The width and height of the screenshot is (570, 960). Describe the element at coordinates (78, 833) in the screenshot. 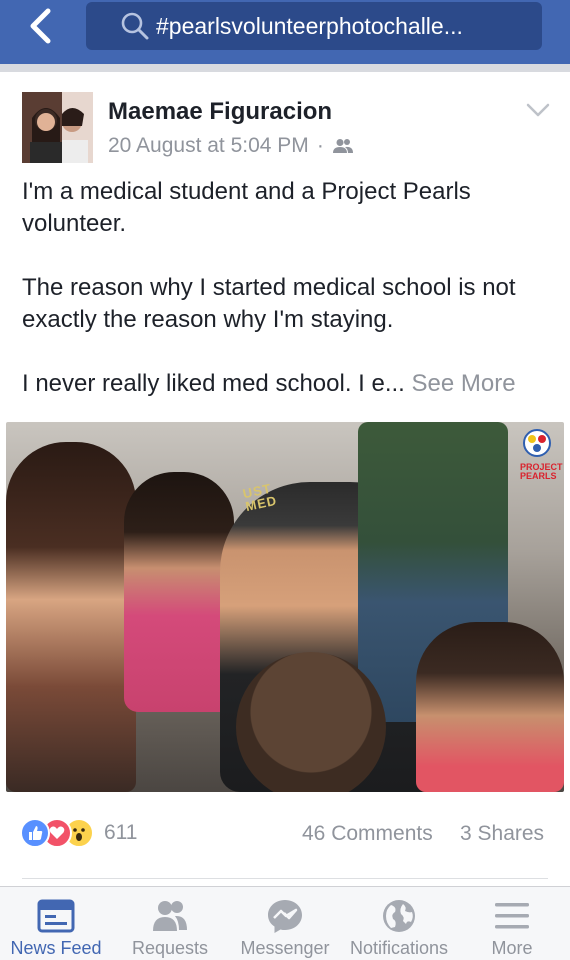

I see `reactions-summary: 611` at that location.